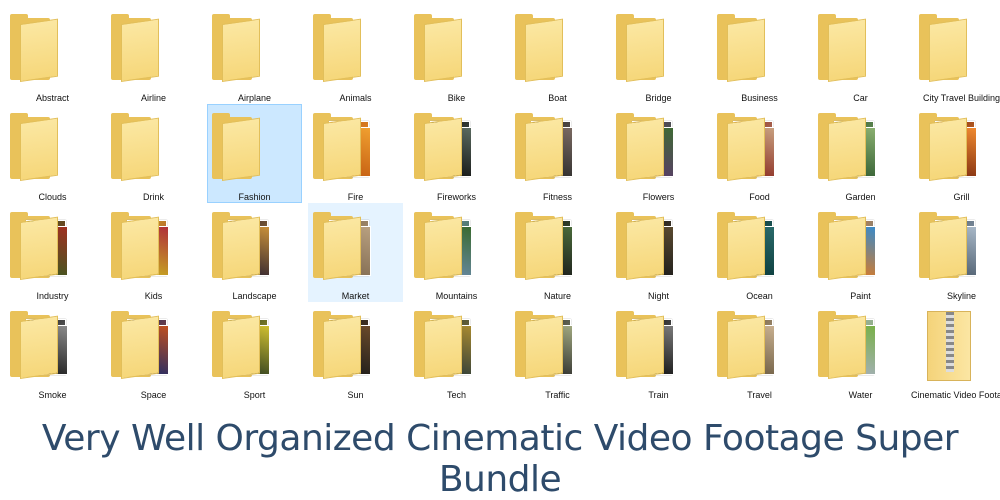  I want to click on folder-item: Space, so click(153, 351).